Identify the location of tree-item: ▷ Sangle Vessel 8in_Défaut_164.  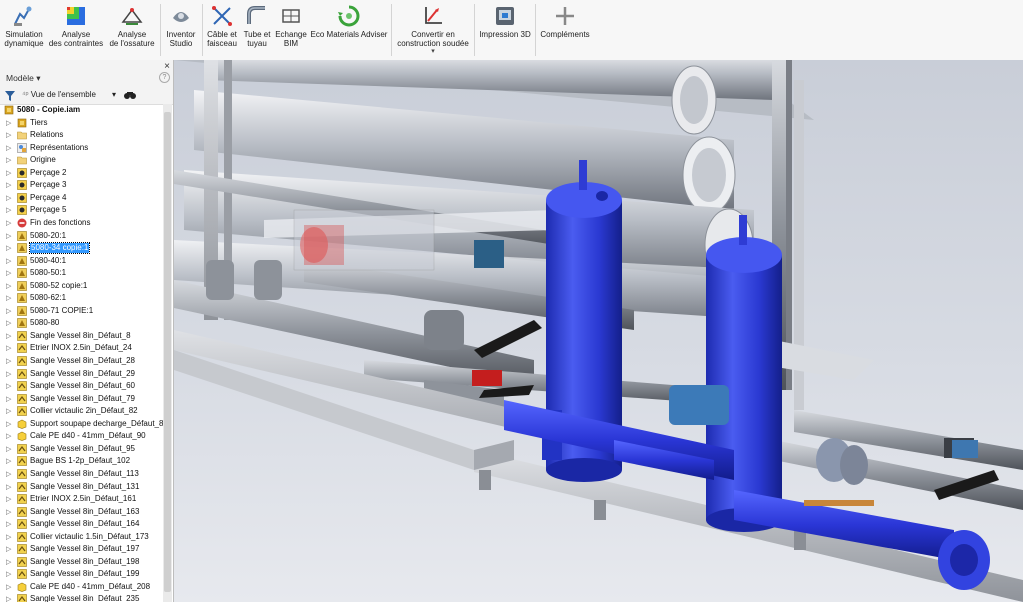
(81, 524).